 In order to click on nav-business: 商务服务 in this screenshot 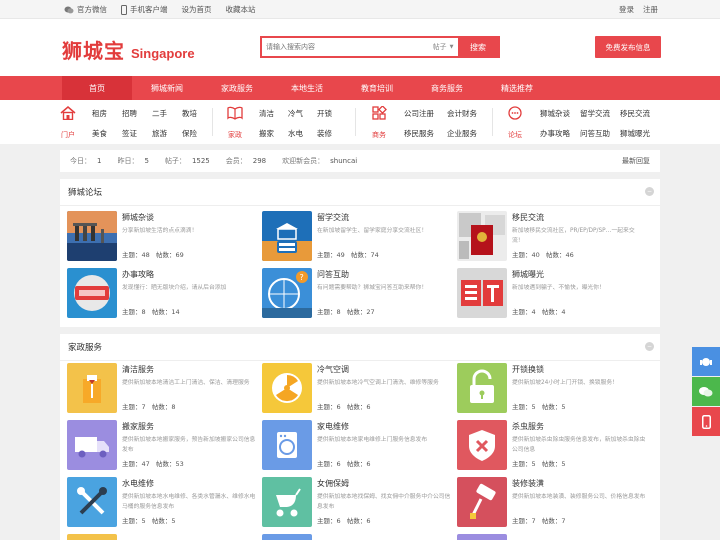, I will do `click(447, 88)`.